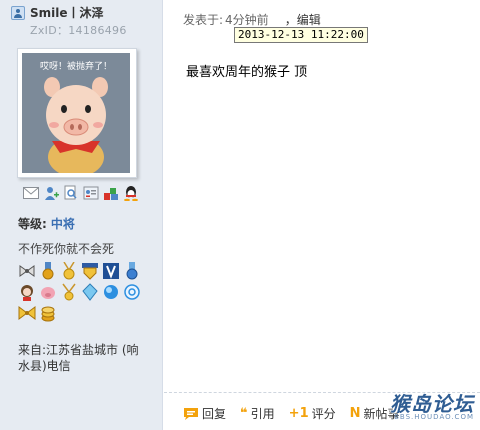  What do you see at coordinates (66, 249) in the screenshot?
I see `user-signature: 不作死你就不会死` at bounding box center [66, 249].